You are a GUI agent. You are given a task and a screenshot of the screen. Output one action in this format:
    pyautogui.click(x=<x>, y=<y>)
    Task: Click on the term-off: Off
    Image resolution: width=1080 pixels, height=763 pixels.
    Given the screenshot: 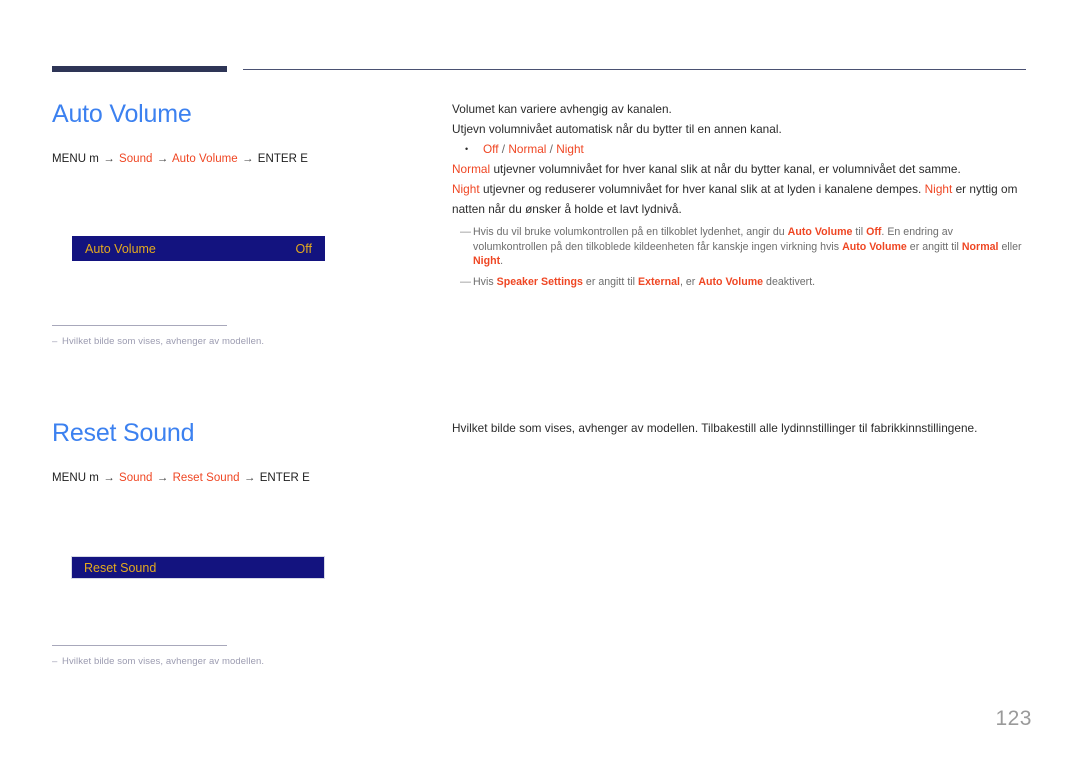 What is the action you would take?
    pyautogui.click(x=874, y=232)
    